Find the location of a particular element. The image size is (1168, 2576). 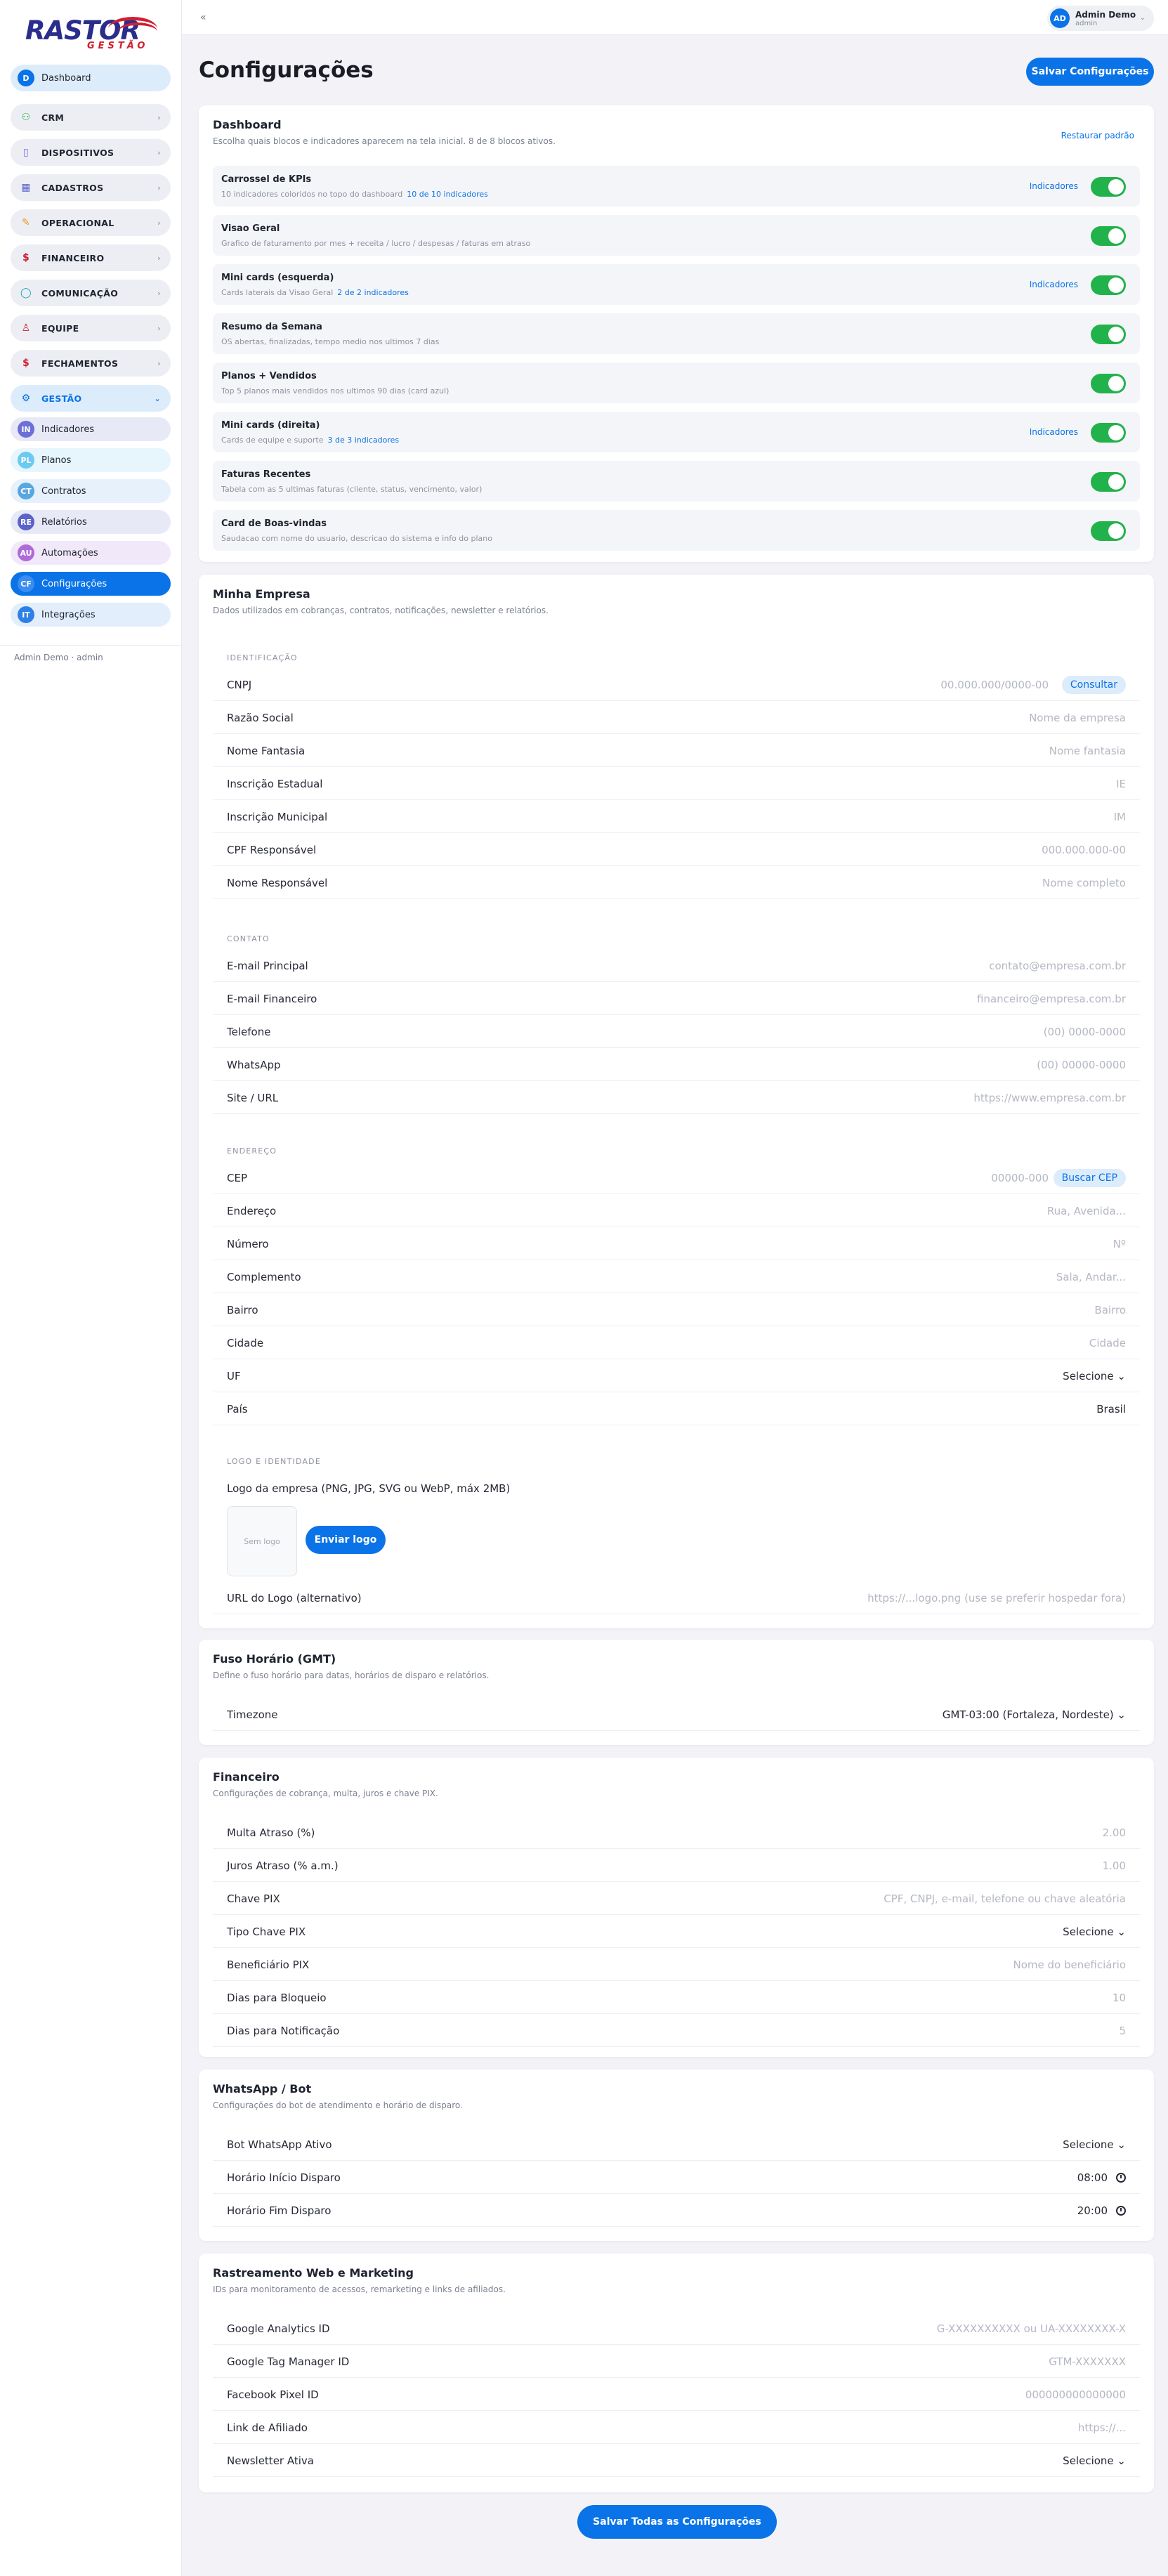

collapse-sidebar-icon: « is located at coordinates (203, 17).